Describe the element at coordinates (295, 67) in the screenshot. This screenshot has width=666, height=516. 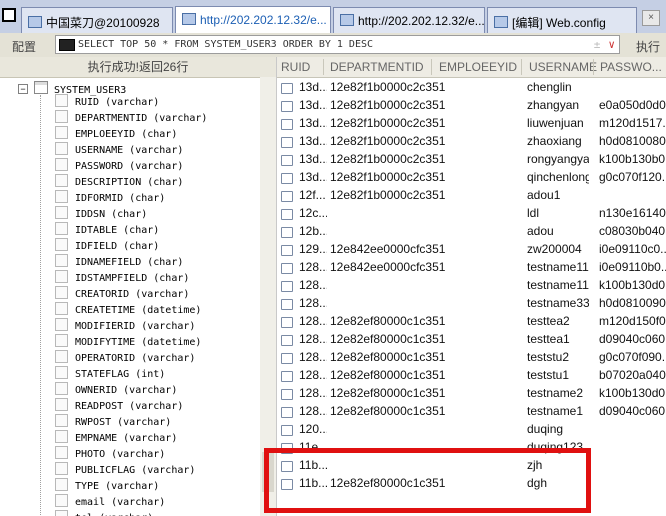
I see `header-ruid: RUID` at that location.